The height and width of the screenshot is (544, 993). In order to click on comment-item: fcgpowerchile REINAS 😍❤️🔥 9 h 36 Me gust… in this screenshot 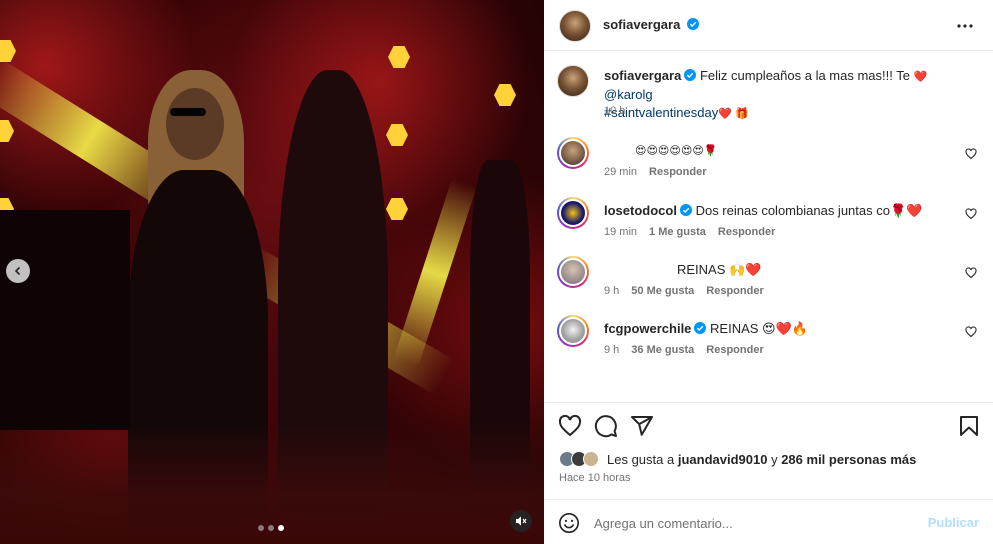, I will do `click(769, 340)`.